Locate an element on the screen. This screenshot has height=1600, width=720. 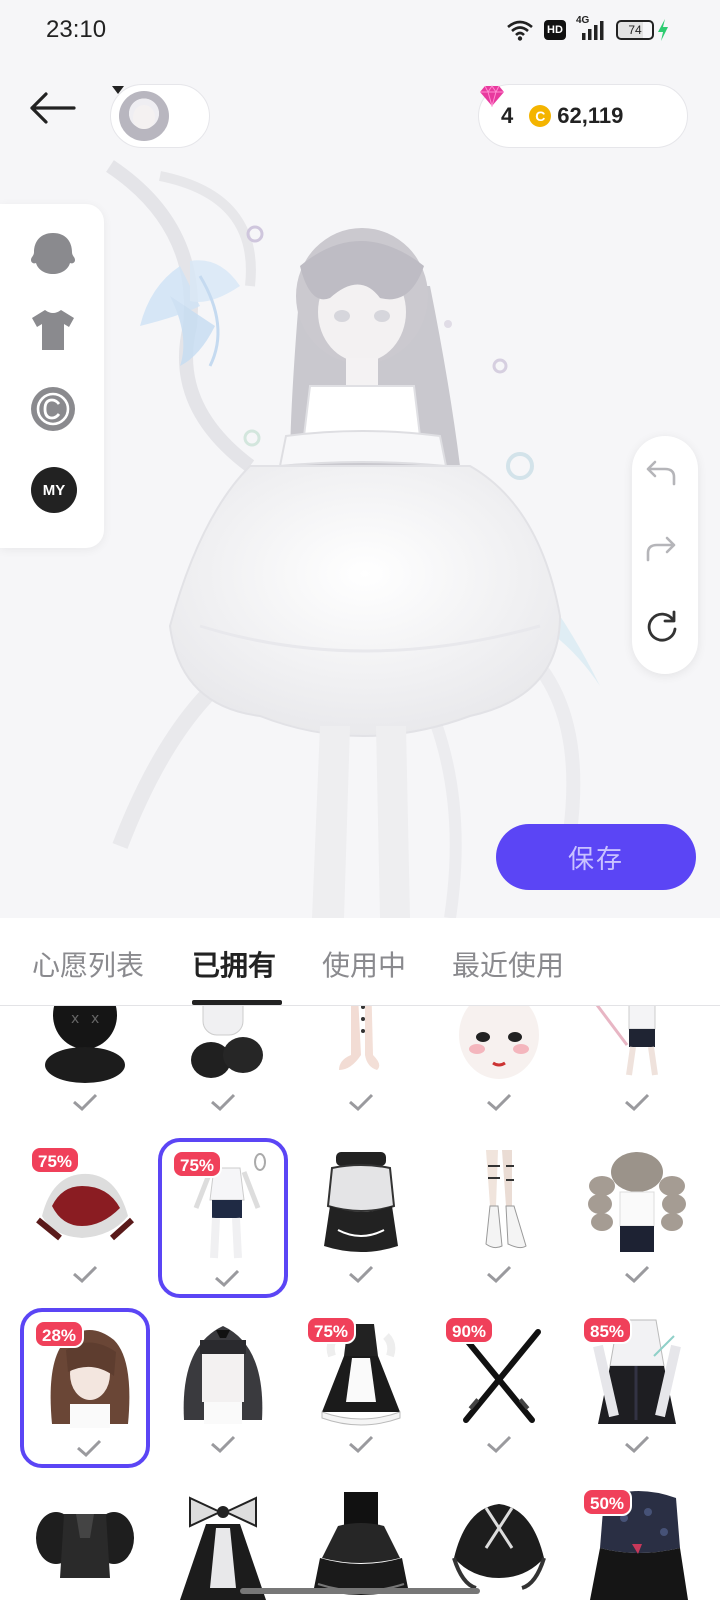
tab-bar: 心愿列表 已拥有 使用中 最近使用 is located at coordinates (360, 962).